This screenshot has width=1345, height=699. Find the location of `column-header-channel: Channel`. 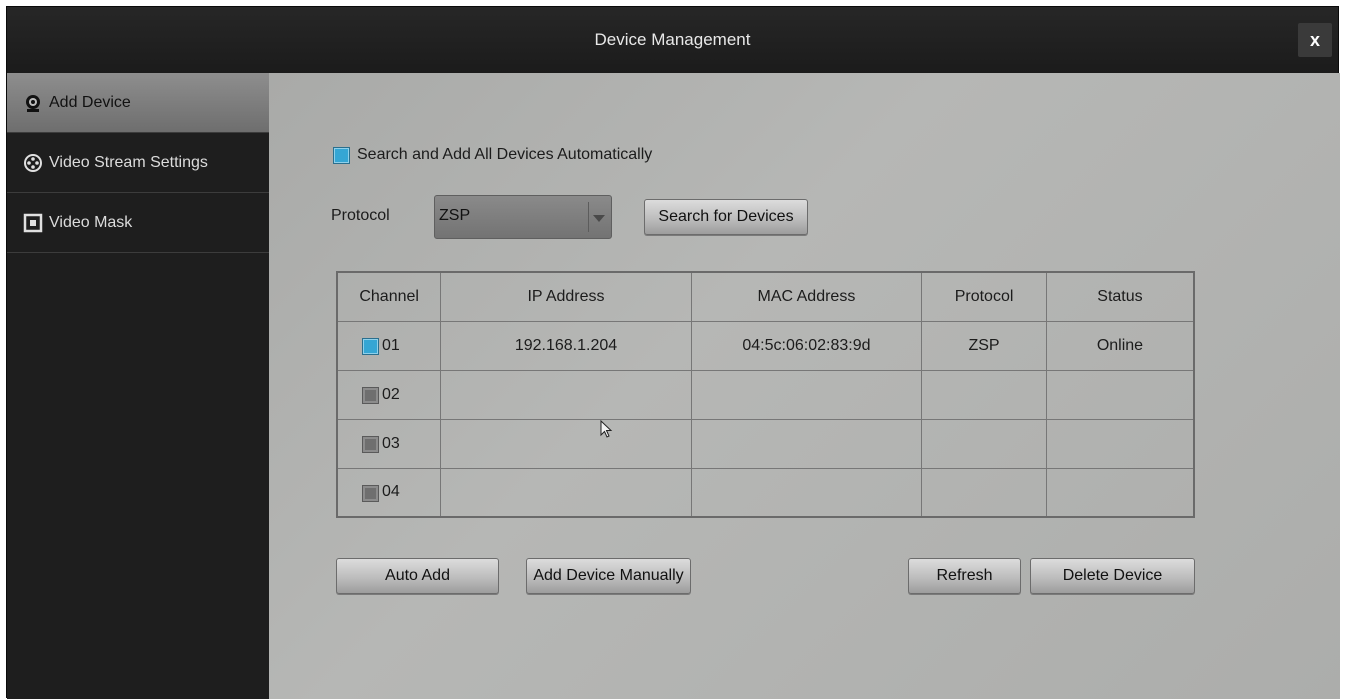

column-header-channel: Channel is located at coordinates (389, 296).